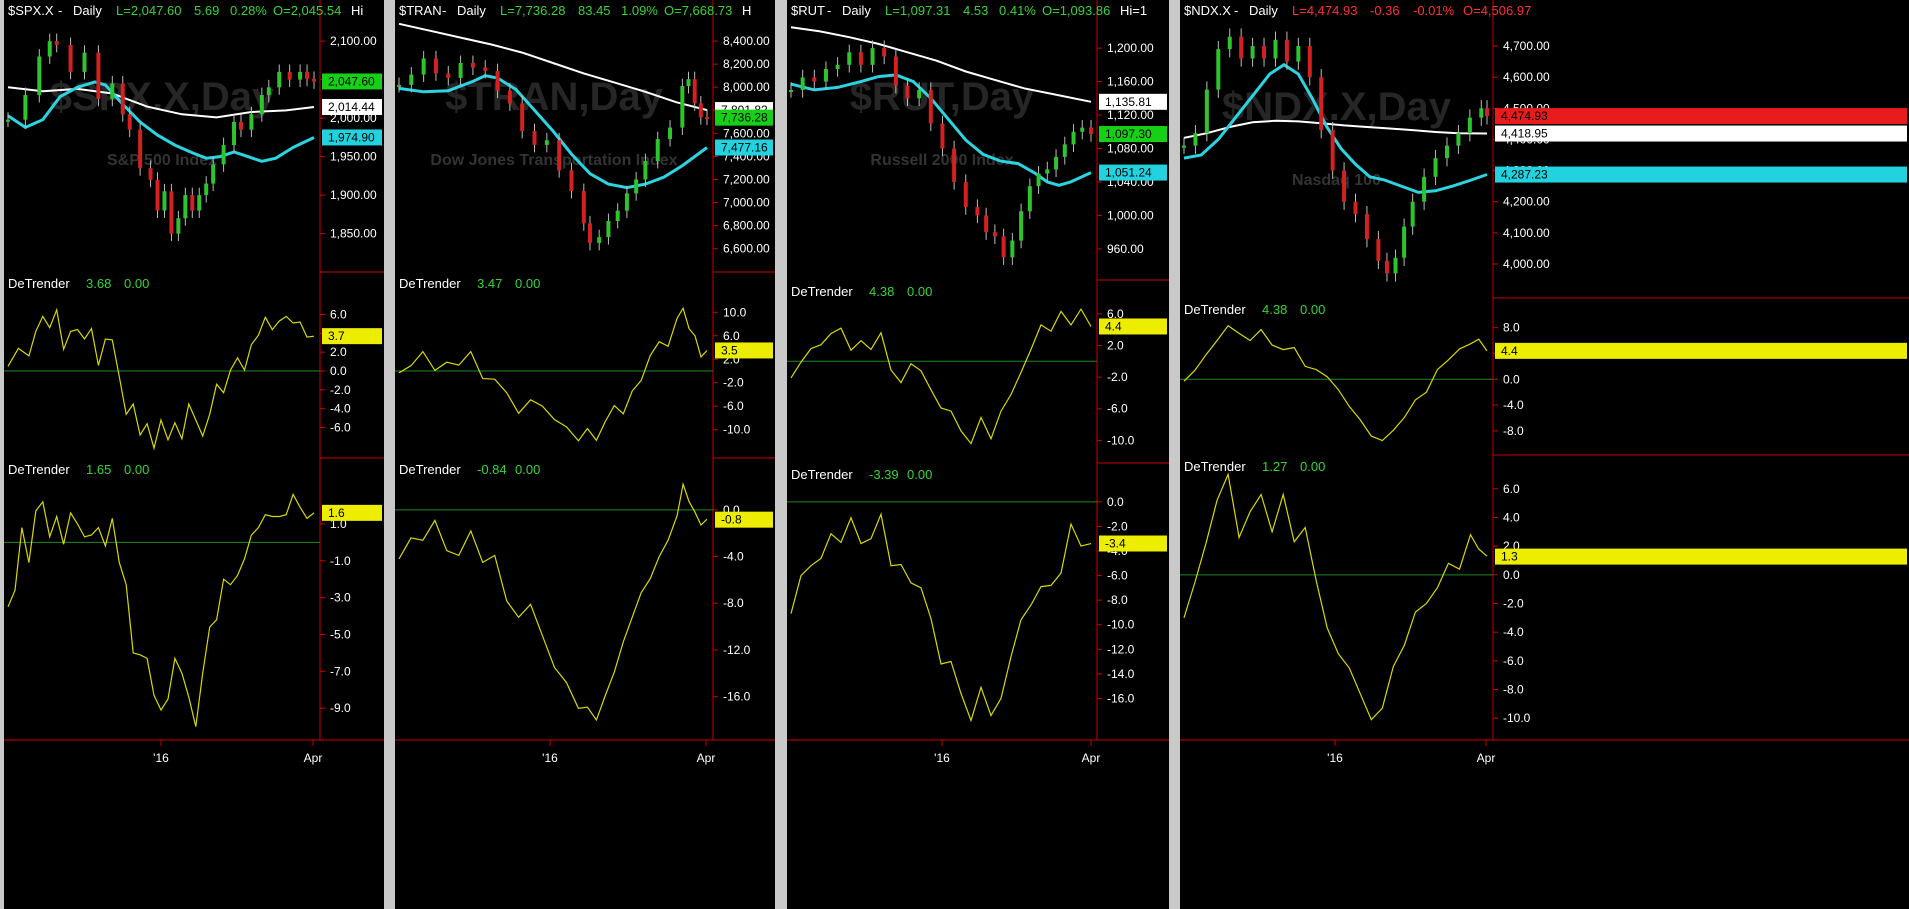 Image resolution: width=1909 pixels, height=909 pixels. Describe the element at coordinates (1076, 10) in the screenshot. I see `header-open: O=1,093.86` at that location.